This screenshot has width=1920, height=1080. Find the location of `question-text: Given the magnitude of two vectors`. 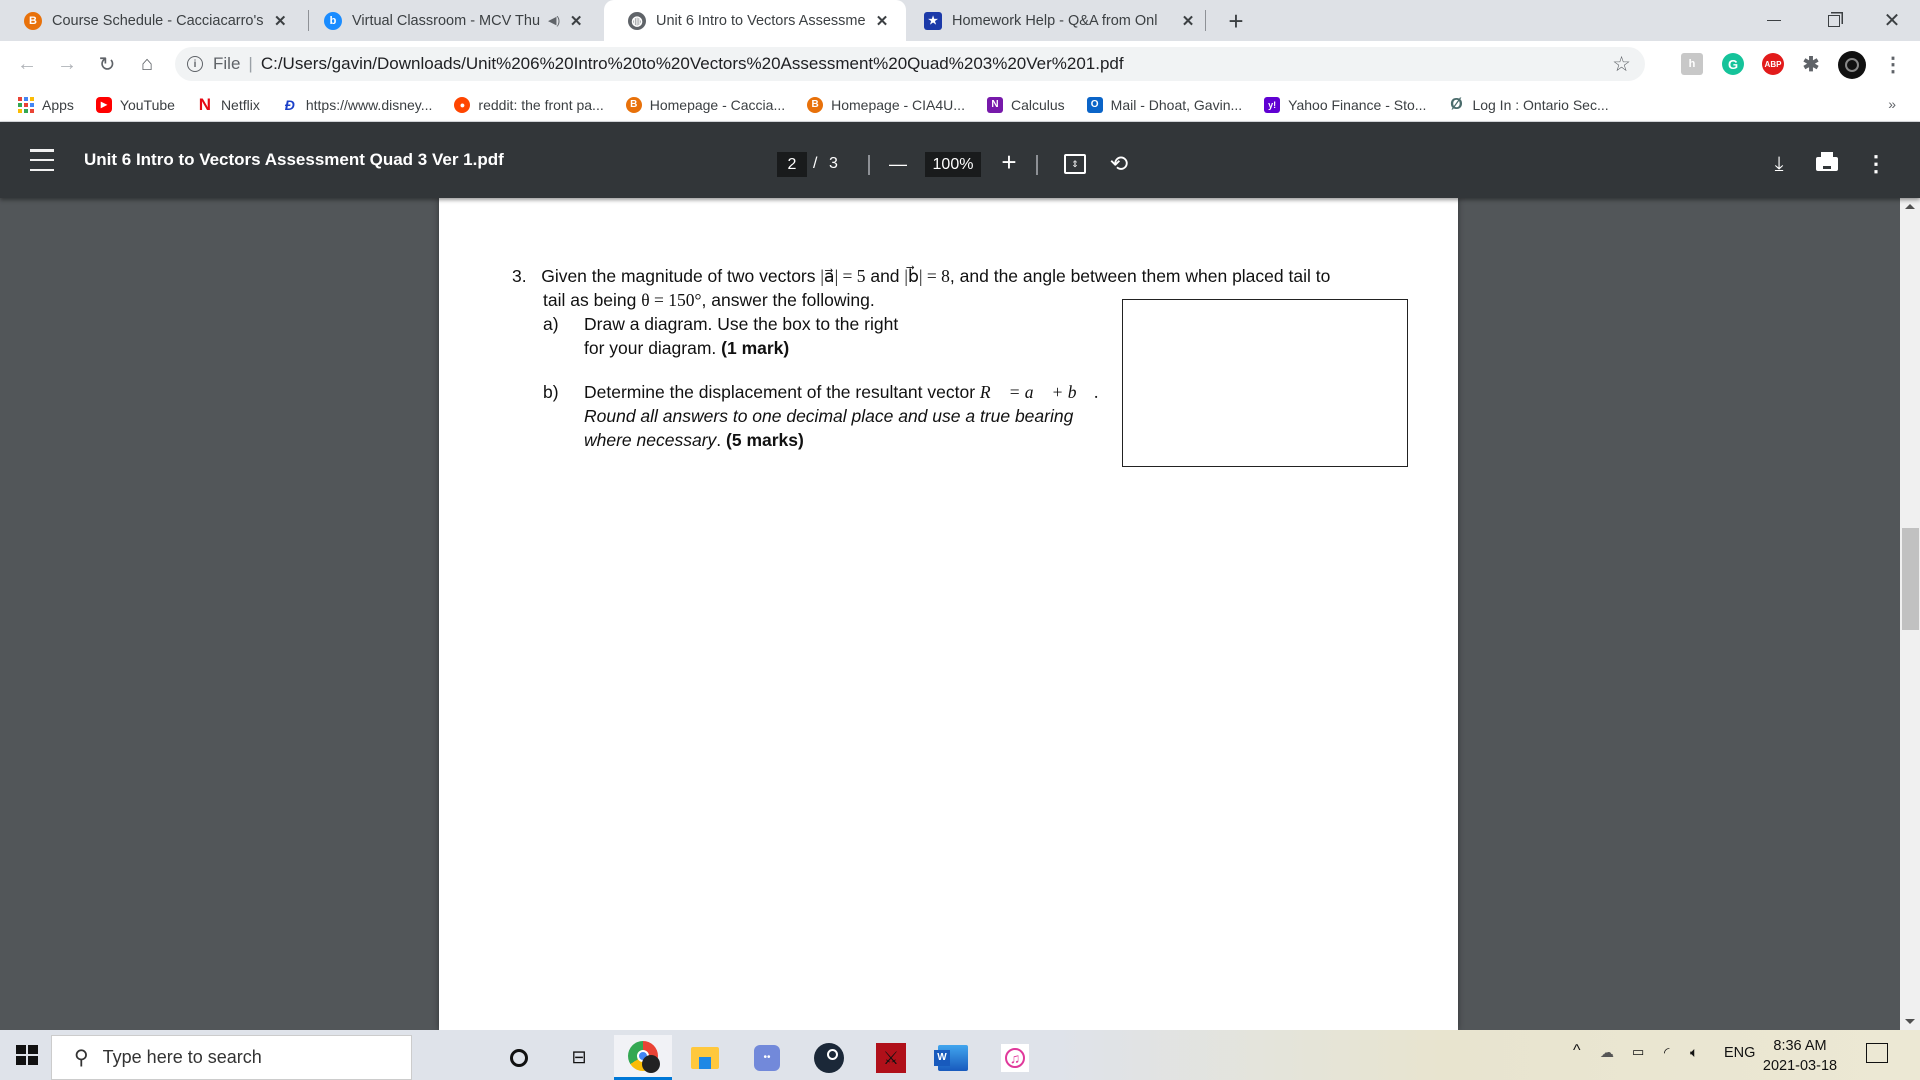

question-text: Given the magnitude of two vectors is located at coordinates (681, 276).